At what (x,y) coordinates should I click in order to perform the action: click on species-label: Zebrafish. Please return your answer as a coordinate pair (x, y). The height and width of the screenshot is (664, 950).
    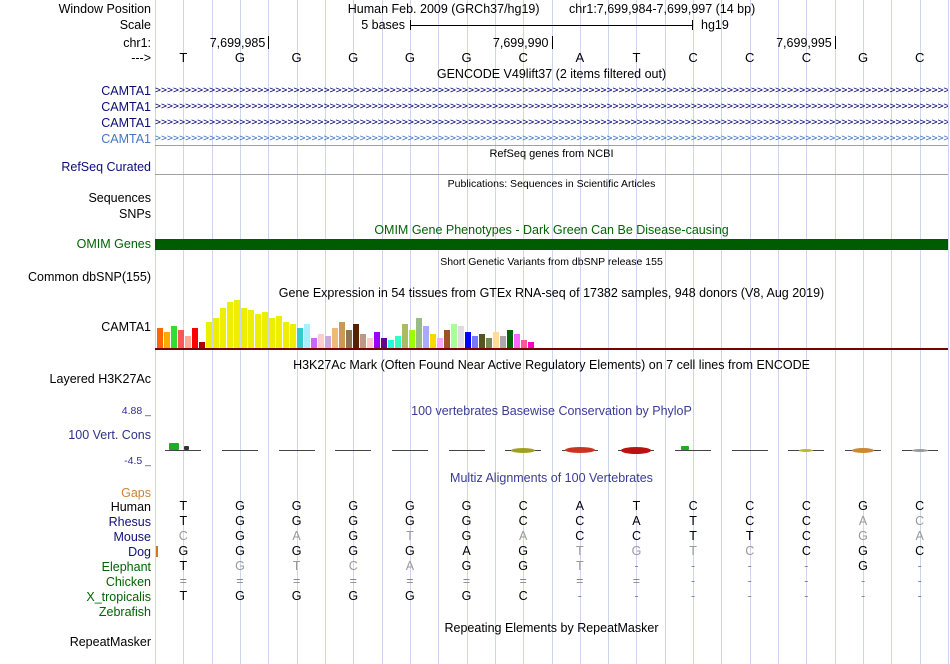
    Looking at the image, I should click on (75, 612).